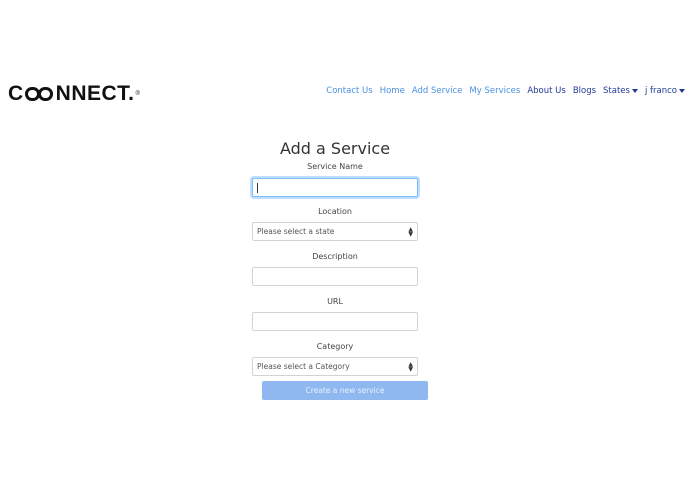  What do you see at coordinates (296, 231) in the screenshot?
I see `location-selected-value: Please select a state` at bounding box center [296, 231].